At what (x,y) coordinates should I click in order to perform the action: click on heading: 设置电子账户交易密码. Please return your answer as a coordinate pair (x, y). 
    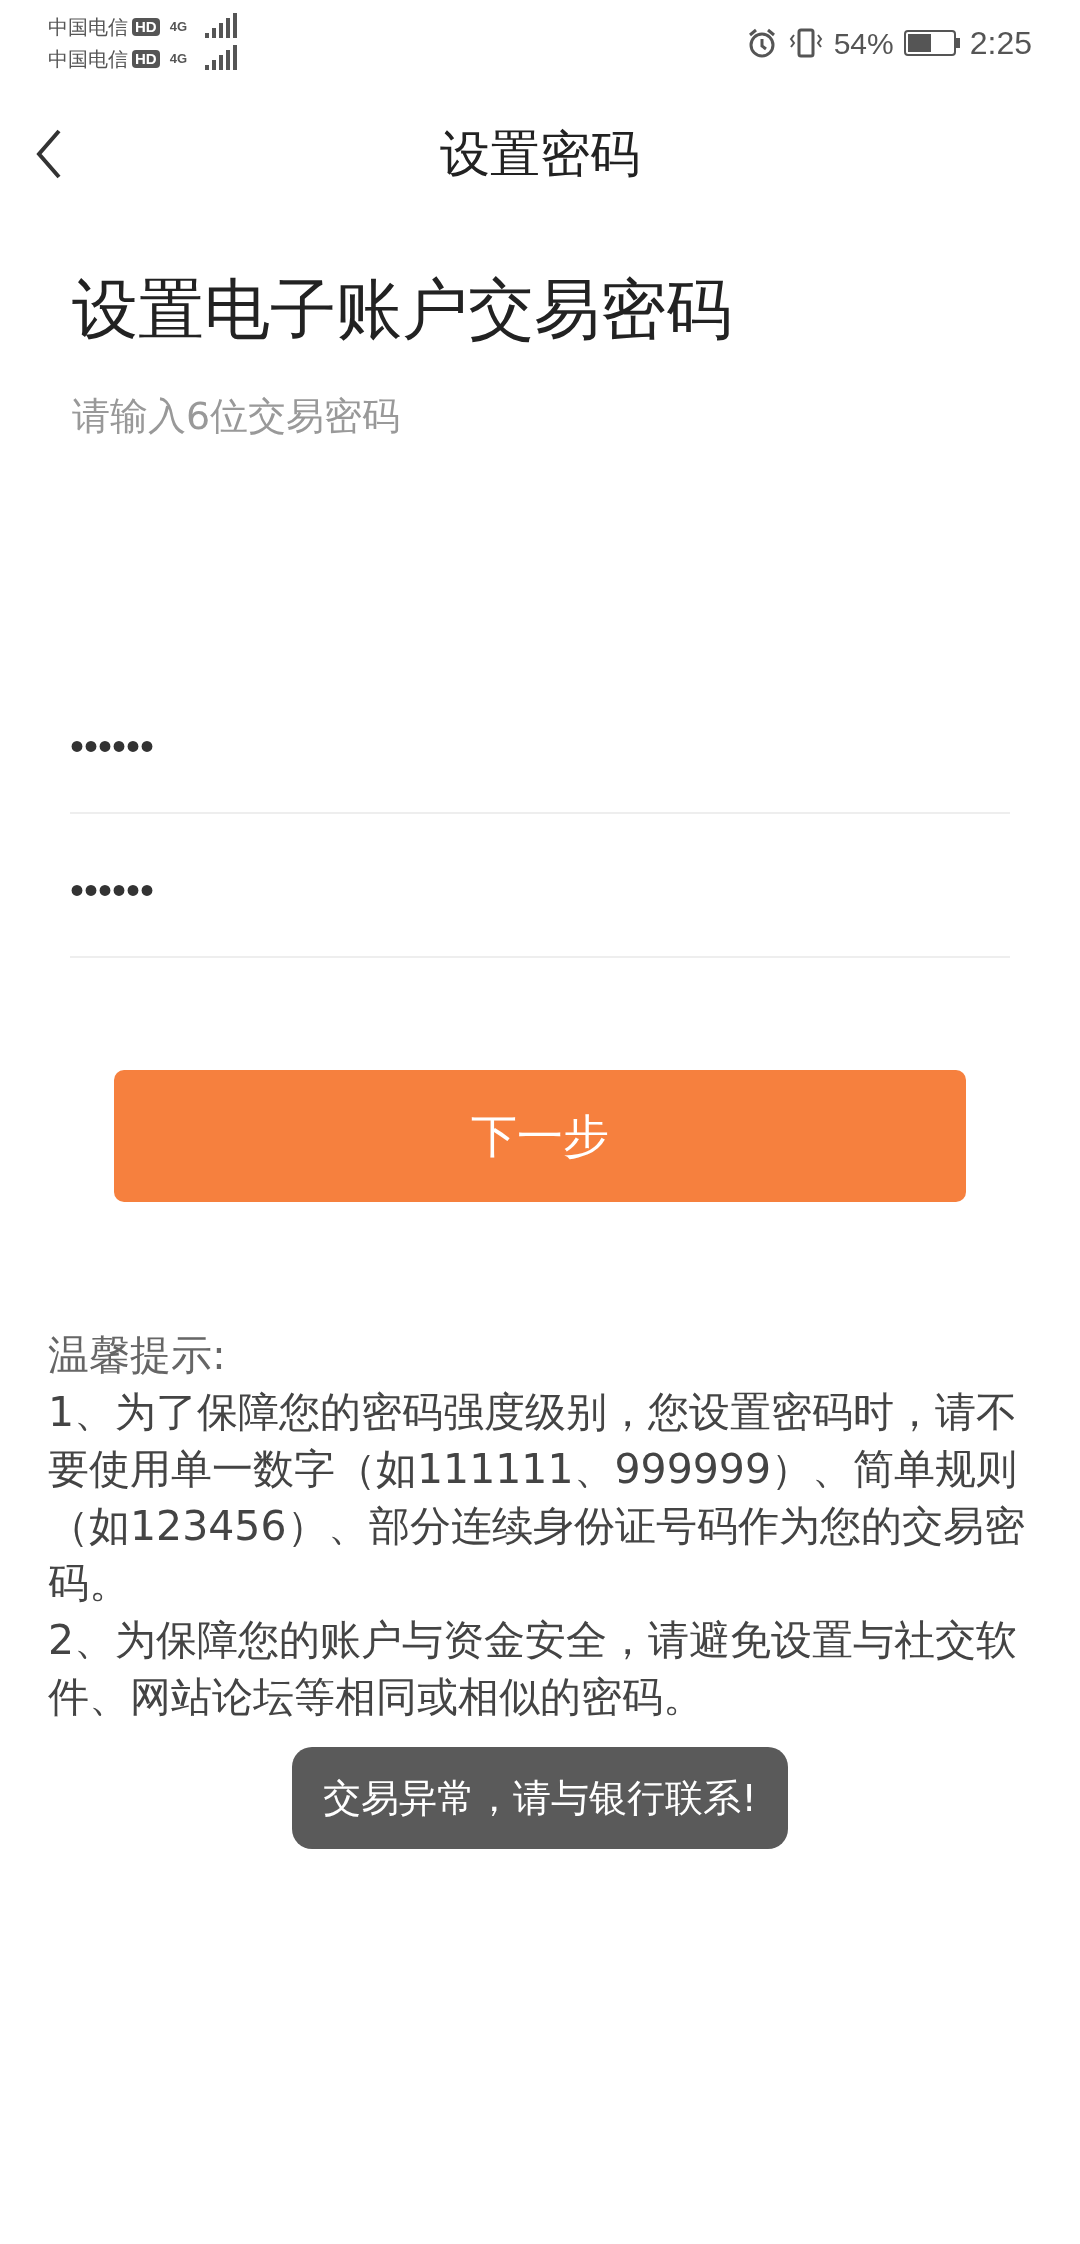
    Looking at the image, I should click on (402, 310).